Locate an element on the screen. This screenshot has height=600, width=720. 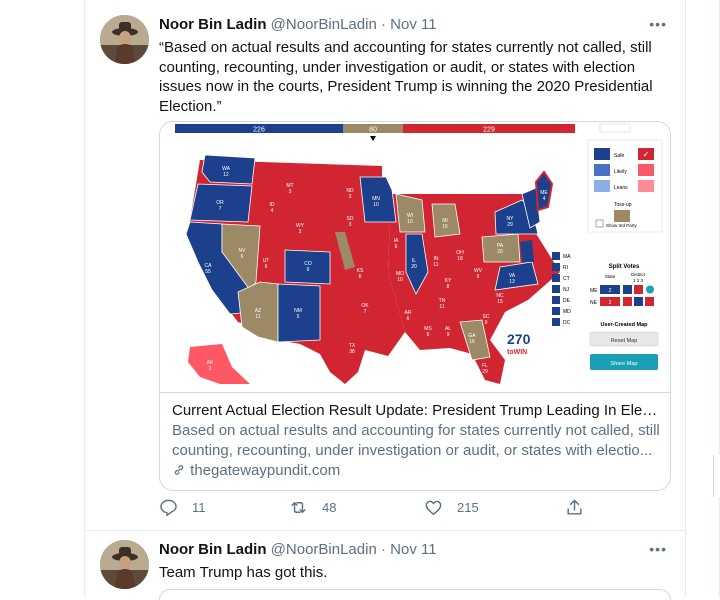
split-ne-value: 2 is located at coordinates (610, 303).